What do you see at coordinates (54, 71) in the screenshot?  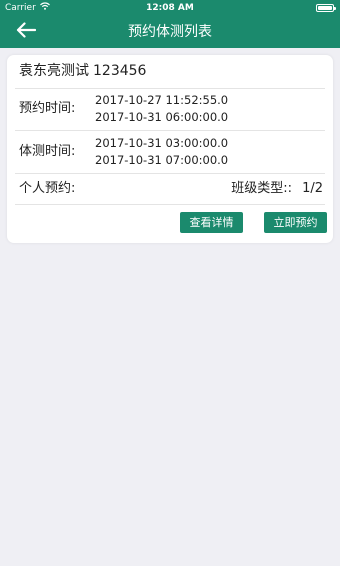 I see `student-name: 袁东亮测试` at bounding box center [54, 71].